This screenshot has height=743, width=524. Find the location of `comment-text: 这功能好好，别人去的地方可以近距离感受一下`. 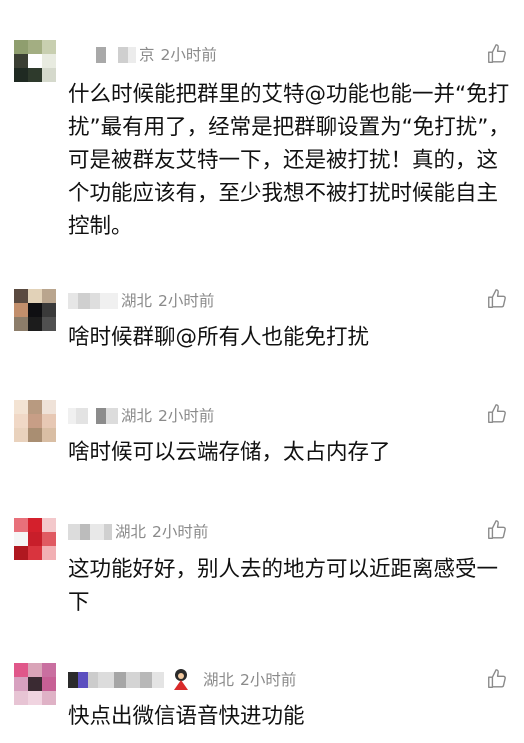

comment-text: 这功能好好，别人去的地方可以近距离感受一下 is located at coordinates (283, 586).